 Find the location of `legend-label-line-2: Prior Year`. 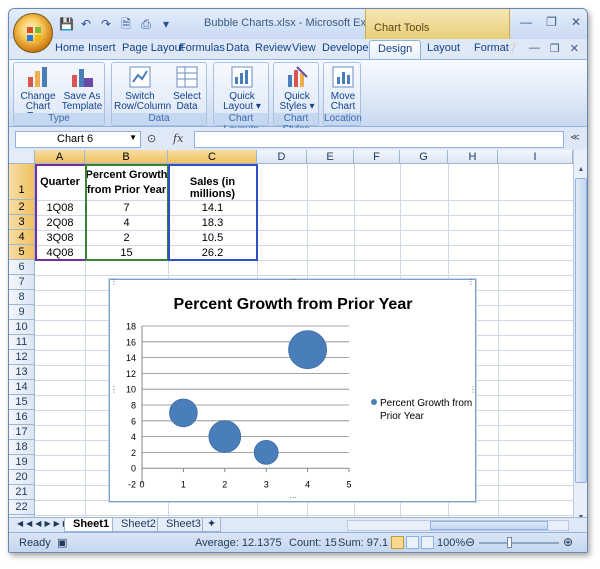

legend-label-line-2: Prior Year is located at coordinates (402, 416).